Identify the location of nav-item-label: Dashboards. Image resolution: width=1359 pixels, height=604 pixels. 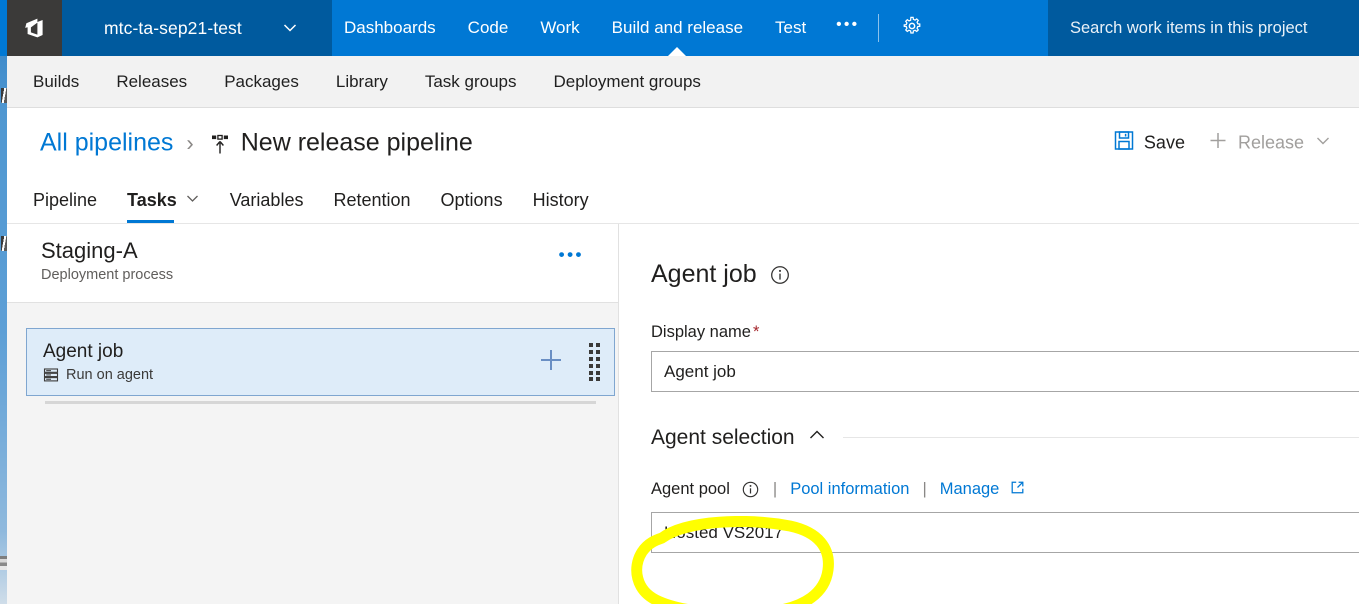
(390, 27).